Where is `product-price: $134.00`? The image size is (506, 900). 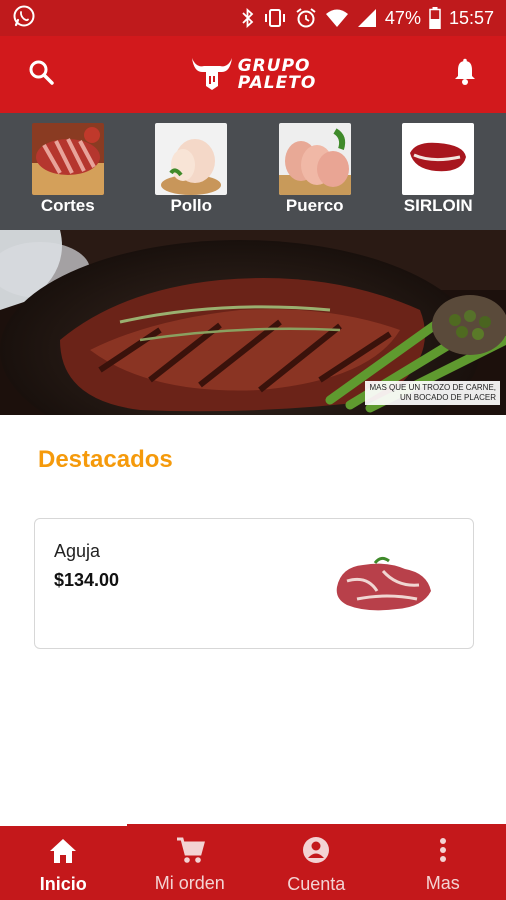
product-price: $134.00 is located at coordinates (87, 580).